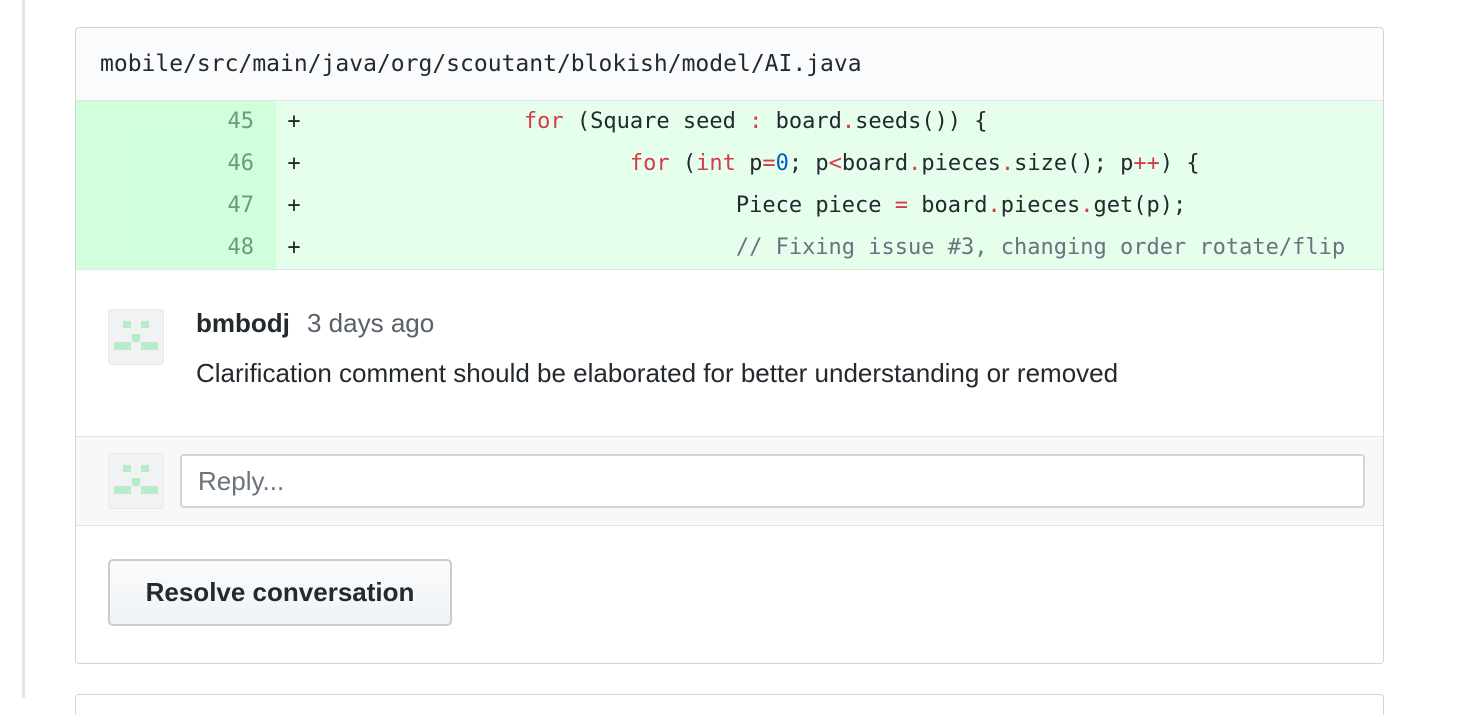 The width and height of the screenshot is (1470, 715). I want to click on code-token: (Square seed, so click(656, 121).